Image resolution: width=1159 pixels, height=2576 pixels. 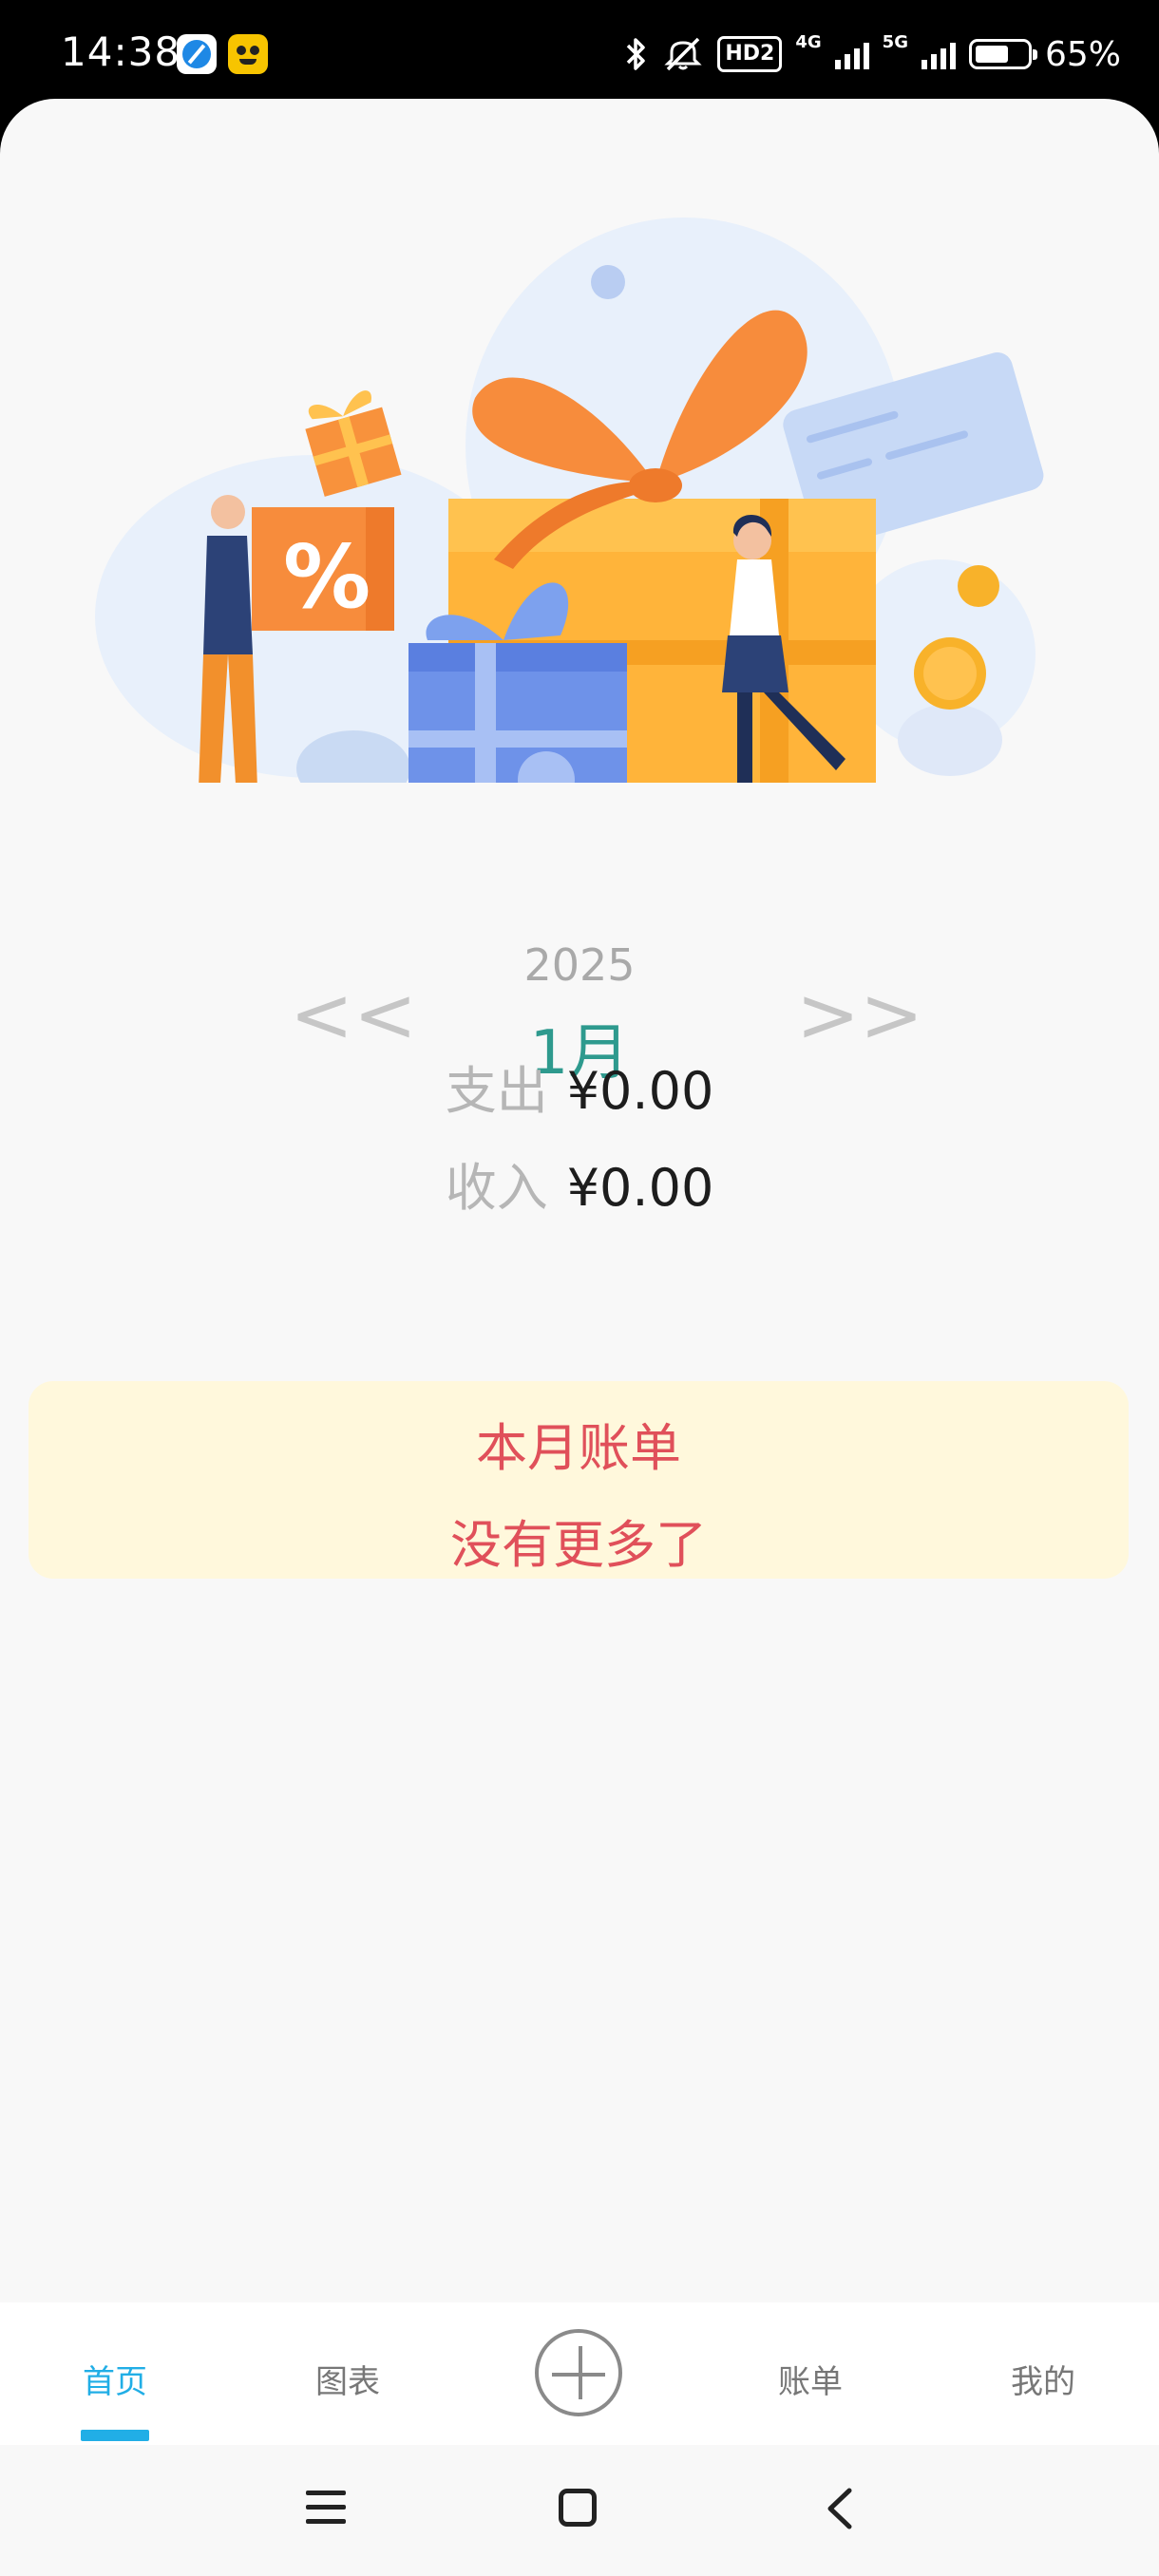 What do you see at coordinates (326, 2508) in the screenshot?
I see `menu-icon` at bounding box center [326, 2508].